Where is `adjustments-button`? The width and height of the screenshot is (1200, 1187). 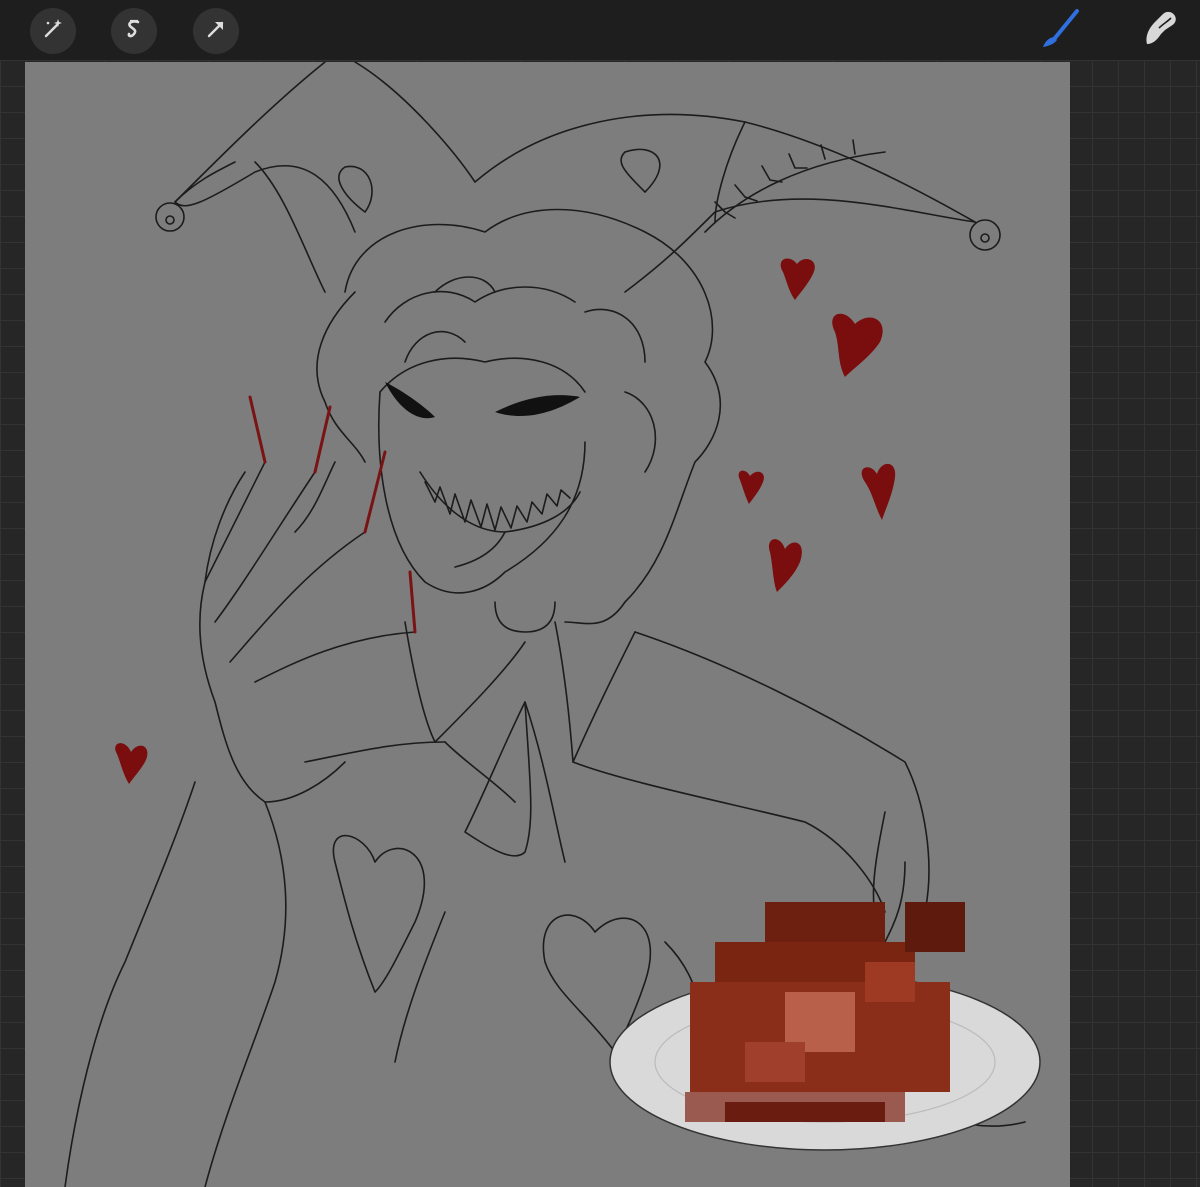
adjustments-button is located at coordinates (53, 31).